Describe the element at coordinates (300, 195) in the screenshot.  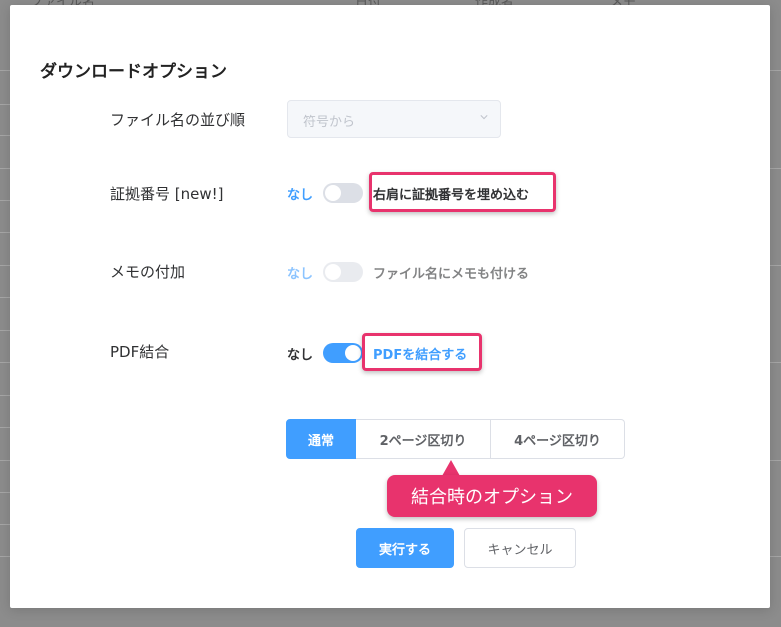
I see `evidence-off-label: なし` at that location.